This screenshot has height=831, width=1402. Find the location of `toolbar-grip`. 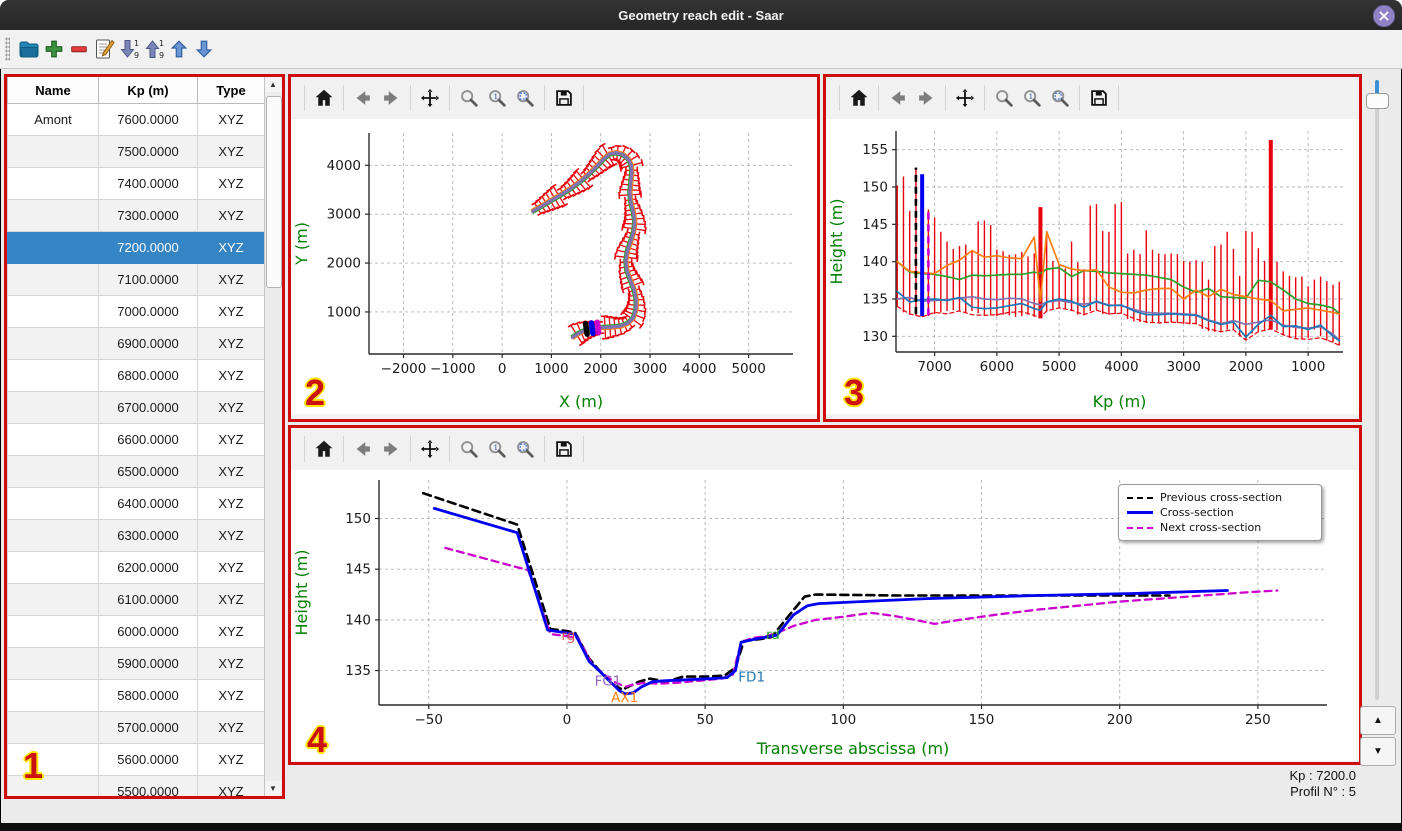

toolbar-grip is located at coordinates (7, 49).